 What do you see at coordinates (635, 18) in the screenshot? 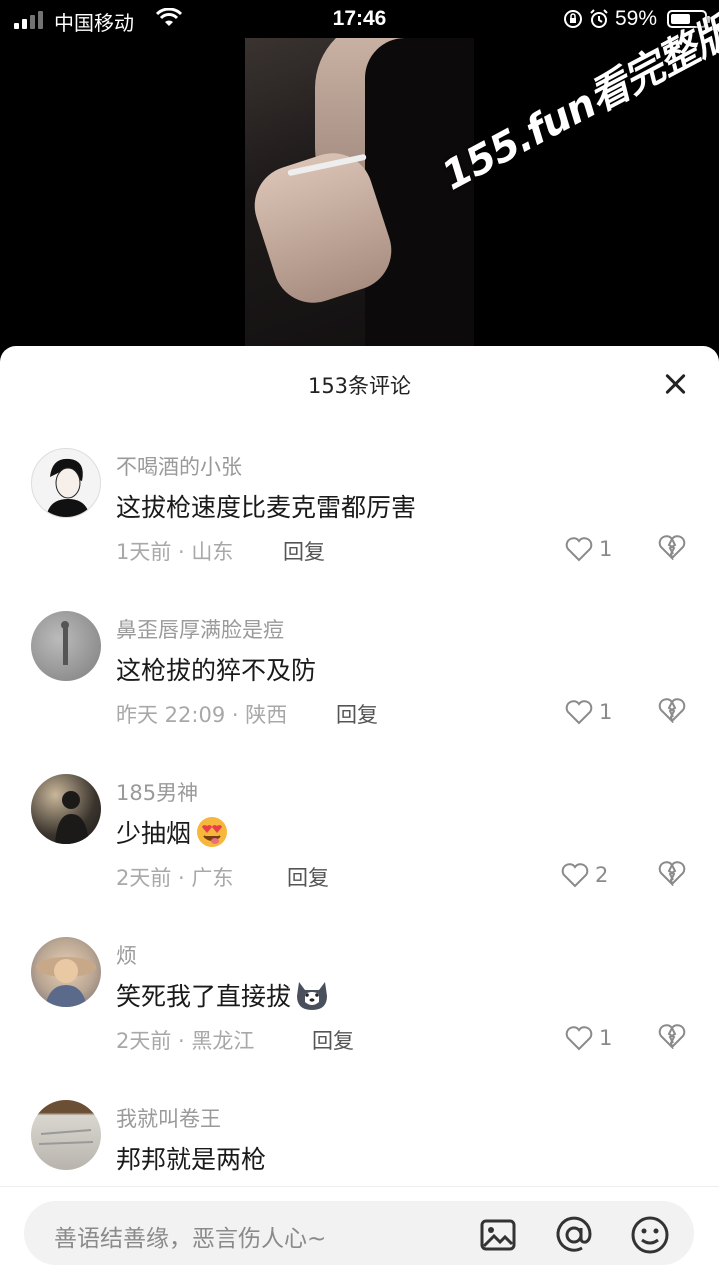
I see `battery-percent: 59%` at bounding box center [635, 18].